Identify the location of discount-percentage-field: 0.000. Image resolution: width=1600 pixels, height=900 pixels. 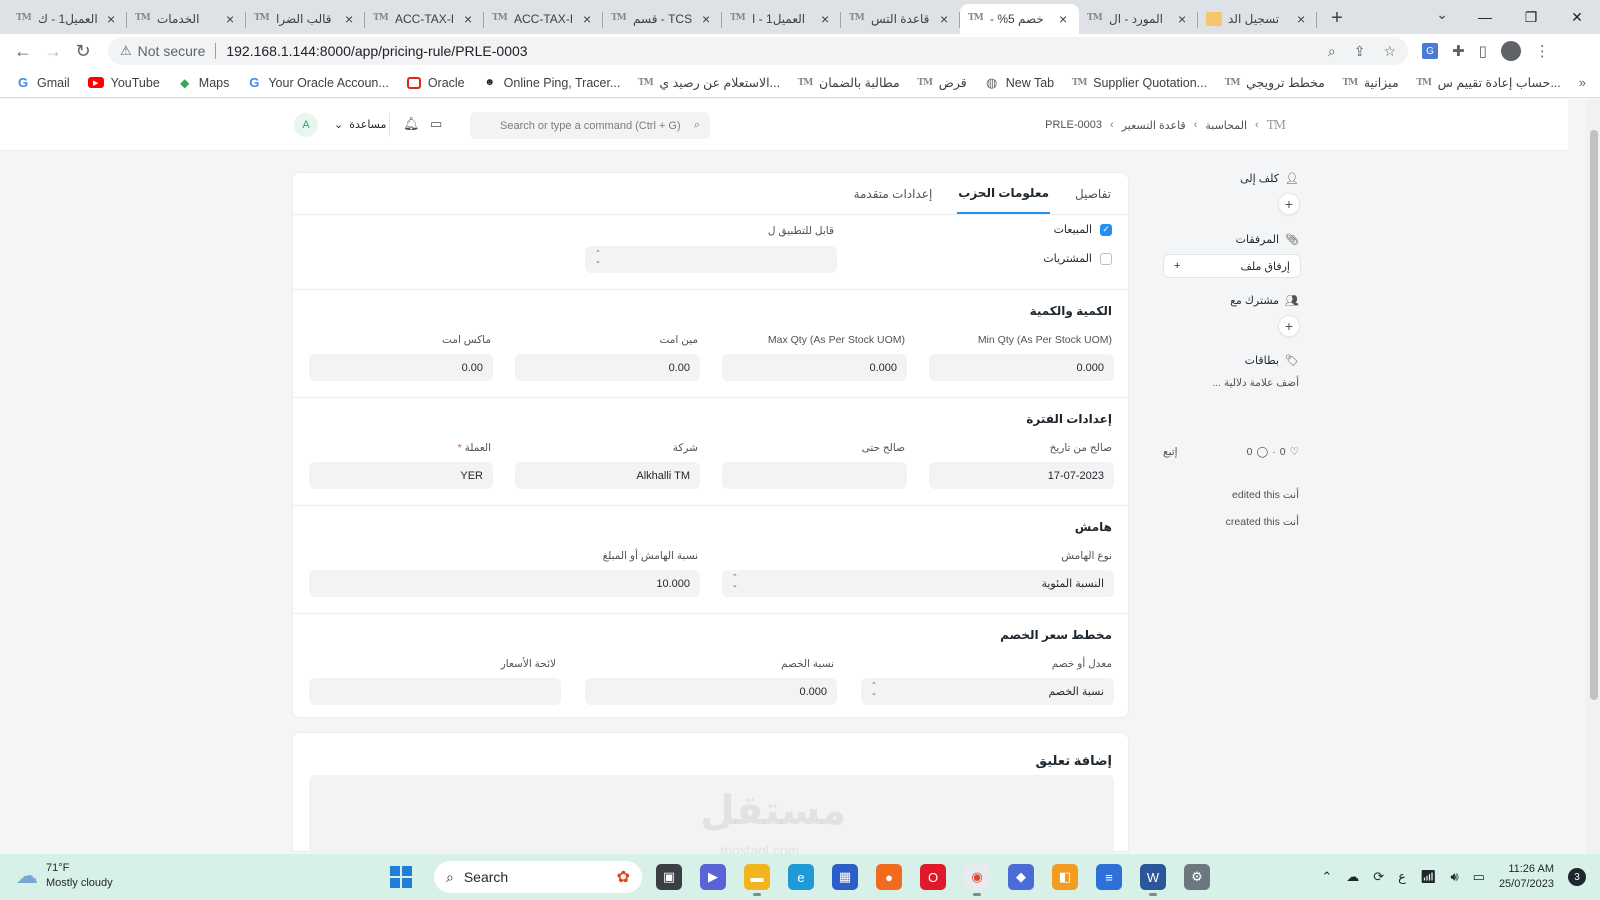
(711, 691).